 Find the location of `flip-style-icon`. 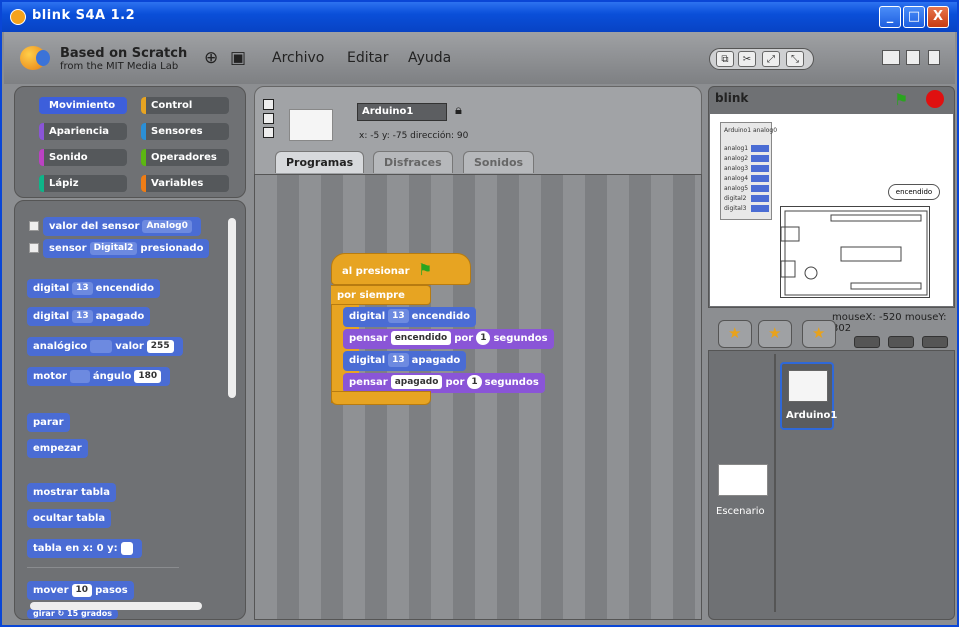

flip-style-icon is located at coordinates (268, 118).